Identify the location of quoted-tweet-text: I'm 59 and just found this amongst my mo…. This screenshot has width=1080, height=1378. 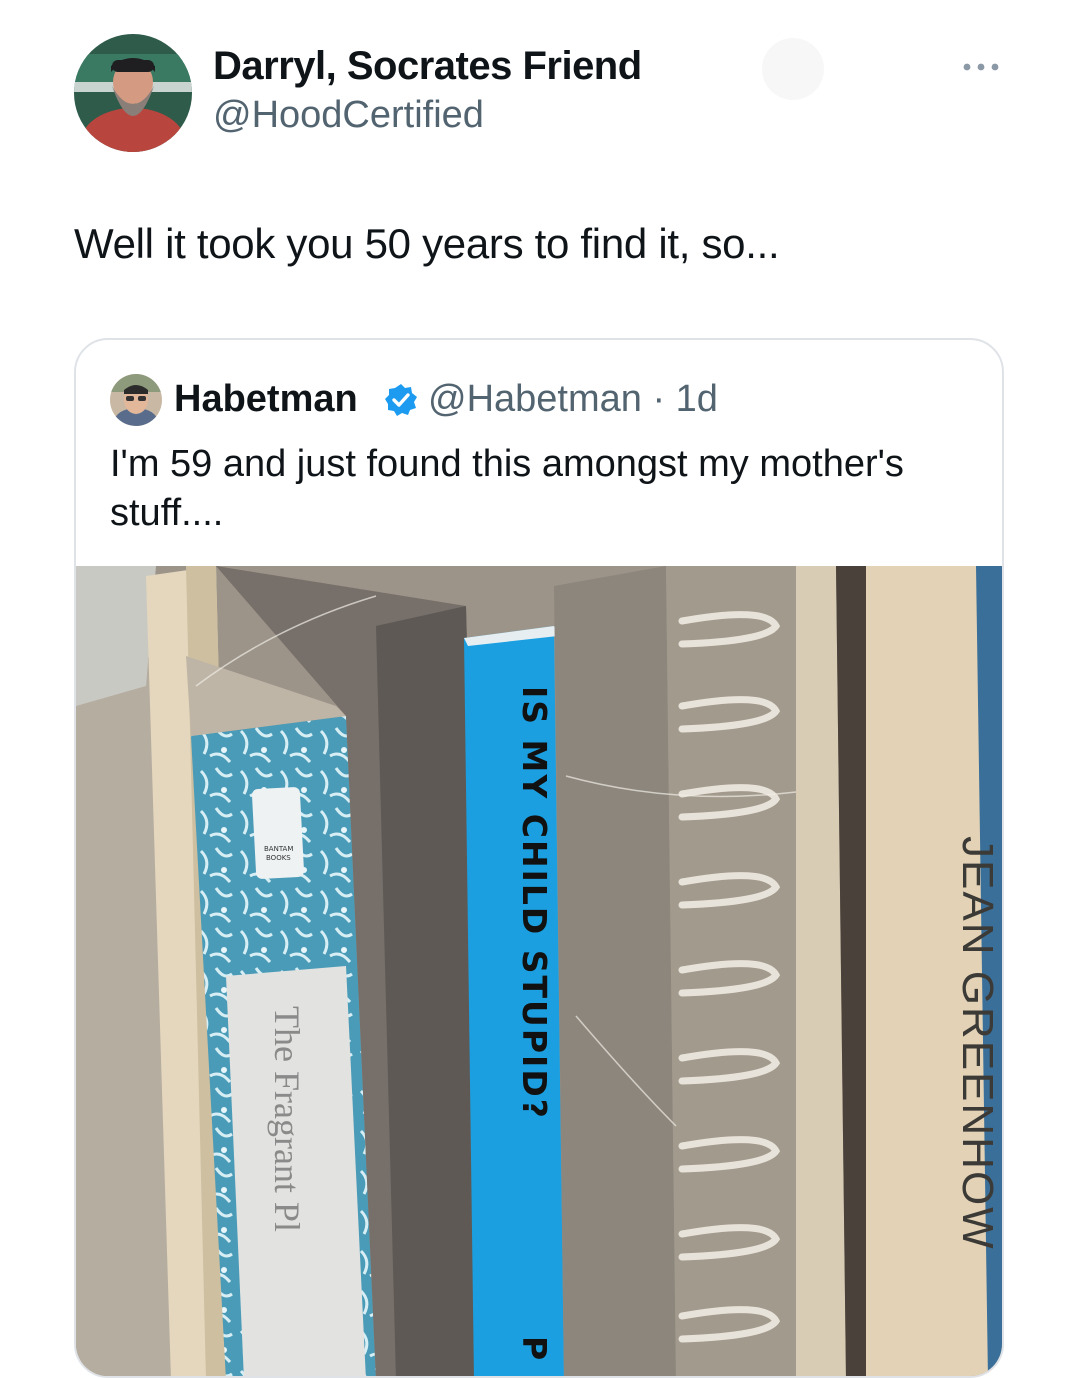
(507, 488).